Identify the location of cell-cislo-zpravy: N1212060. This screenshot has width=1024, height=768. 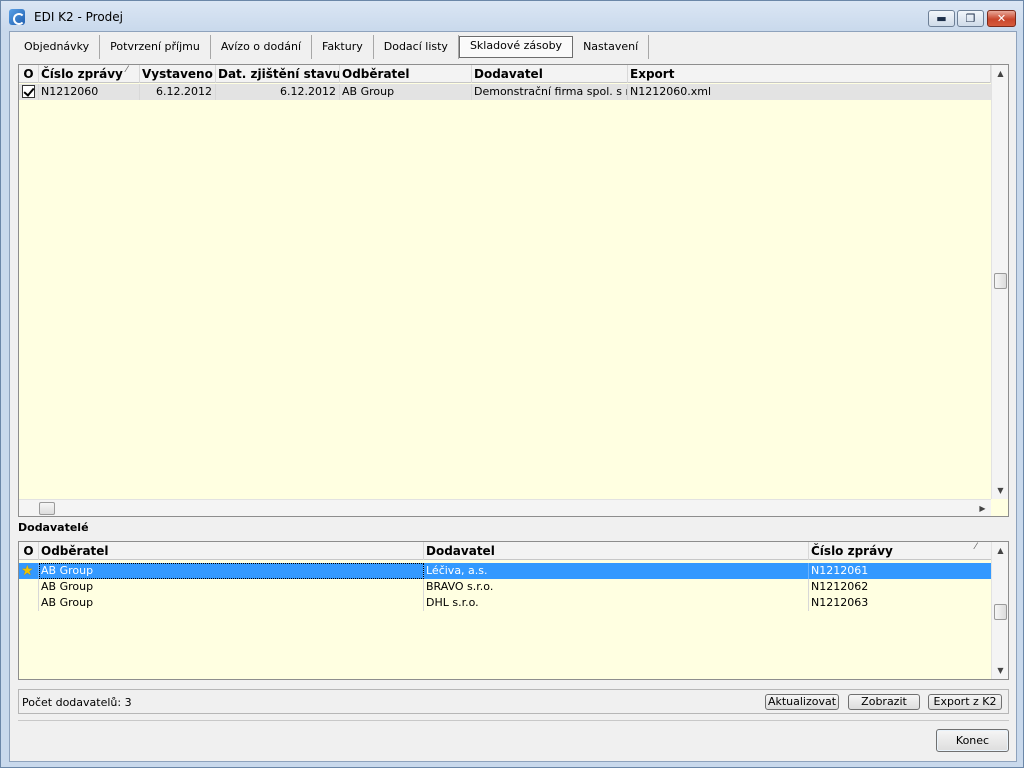
(89, 92).